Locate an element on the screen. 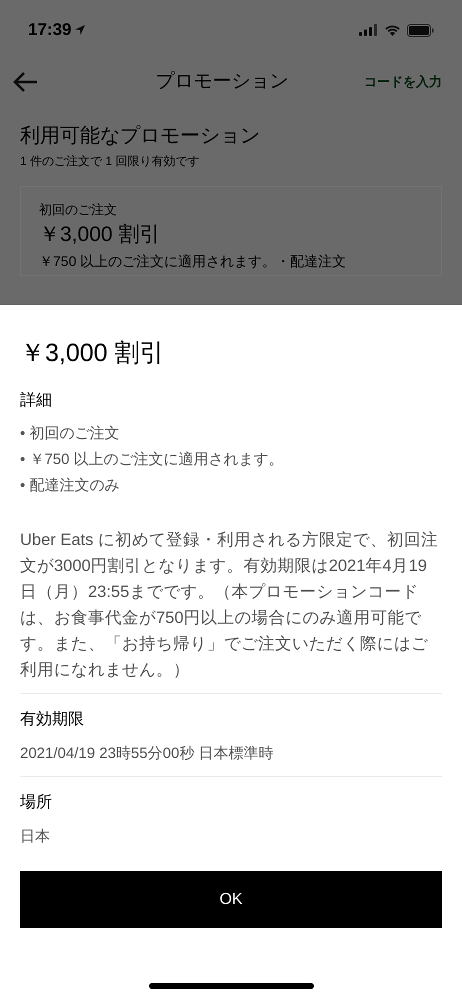 The image size is (462, 999). promo-description-paragraph: Uber Eats に初めて登録・利用される方限定で、初回注文が3000円割引となります。有効期限は2021年4月19日（月）23:55までです。（本プロモーションコードは、お食事代金が750円以上の場合にのみ適用可能です。また、「お持ち帰り」でご注文いただく際にはご利用になれません。） is located at coordinates (229, 605).